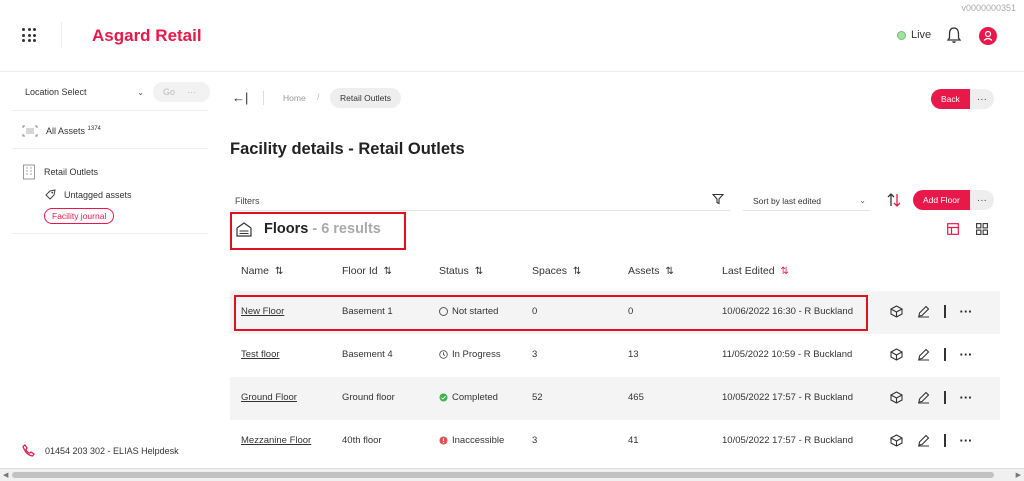 This screenshot has width=1024, height=481. I want to click on collapse-sidebar-icon: ←|, so click(240, 97).